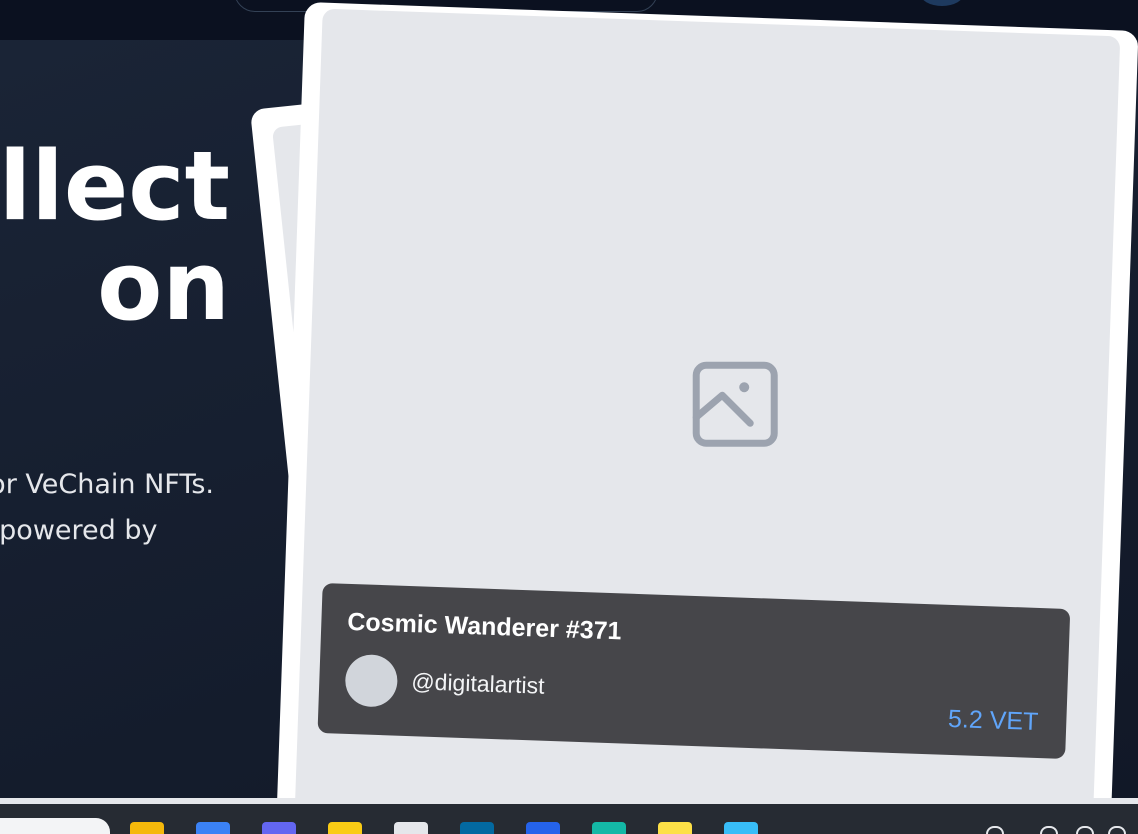 The width and height of the screenshot is (1138, 834). I want to click on hero-title-line-2: on, so click(163, 287).